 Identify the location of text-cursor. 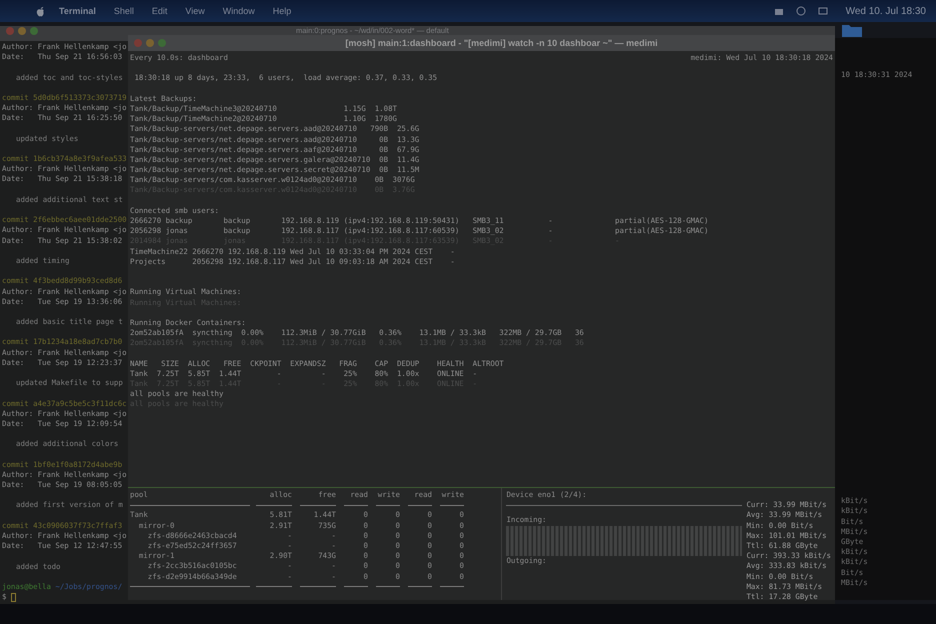
(13, 597).